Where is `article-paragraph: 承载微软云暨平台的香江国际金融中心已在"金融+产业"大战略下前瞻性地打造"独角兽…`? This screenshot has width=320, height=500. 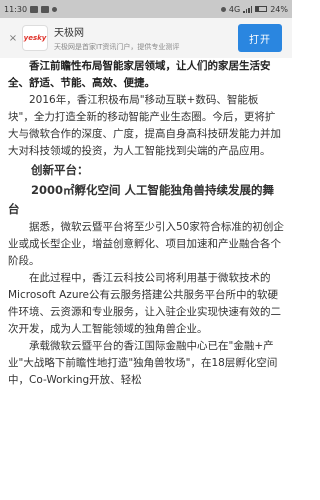 article-paragraph: 承载微软云暨平台的香江国际金融中心已在"金融+产业"大战略下前瞻性地打造"独角兽… is located at coordinates (143, 363).